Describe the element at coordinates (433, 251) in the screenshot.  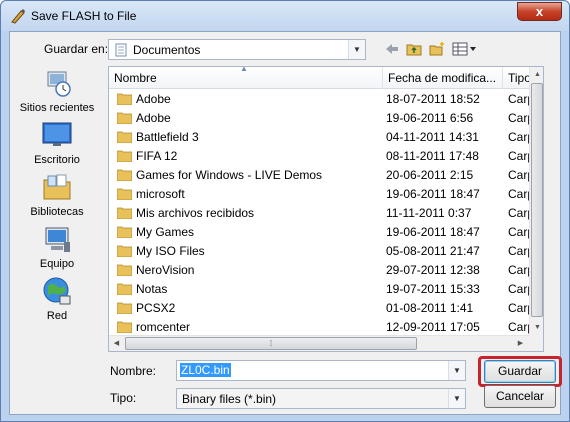
I see `file-date: 05-08-2011 21:47` at that location.